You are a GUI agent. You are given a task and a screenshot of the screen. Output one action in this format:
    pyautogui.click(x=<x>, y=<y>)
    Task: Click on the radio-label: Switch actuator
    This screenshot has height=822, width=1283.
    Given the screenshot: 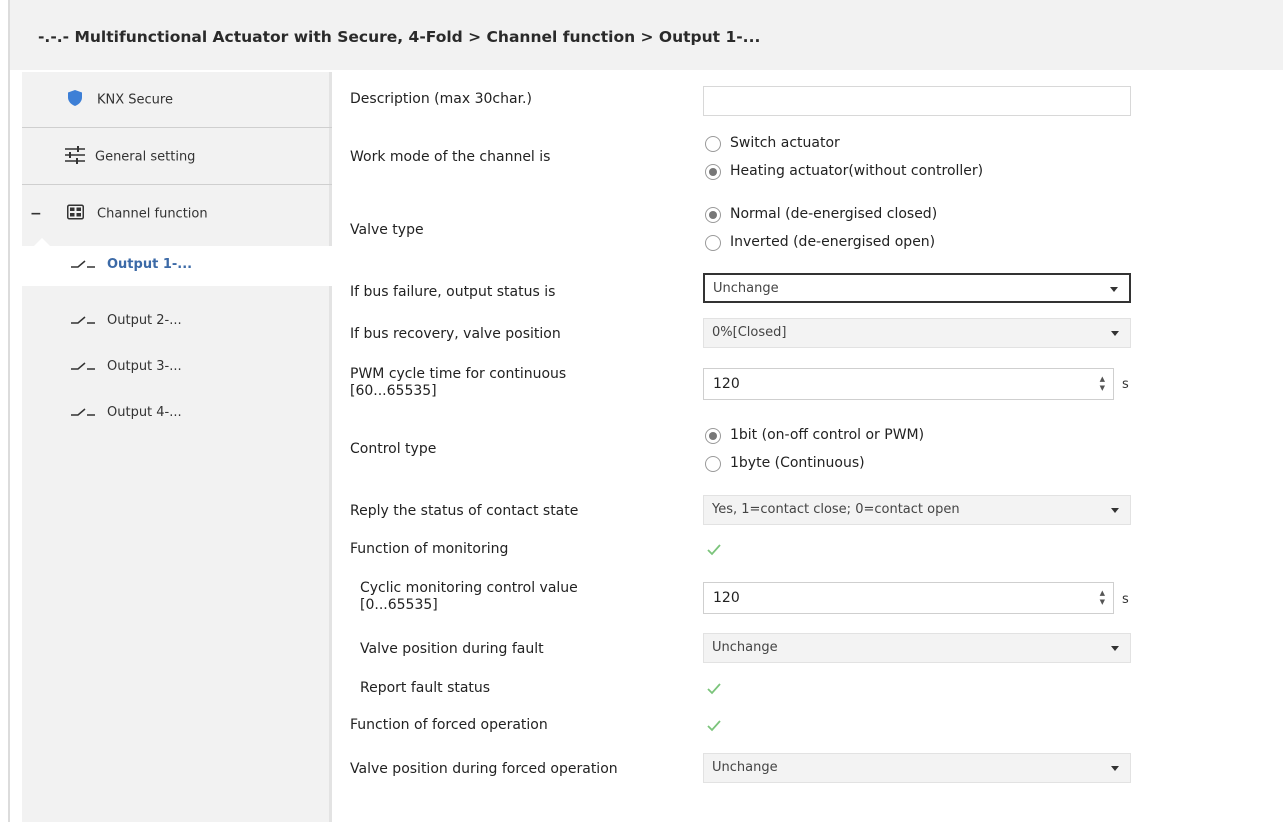 What is the action you would take?
    pyautogui.click(x=785, y=143)
    